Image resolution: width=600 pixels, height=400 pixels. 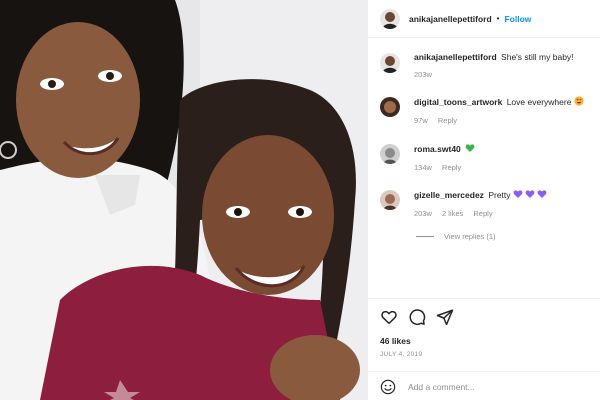 I want to click on comment-meta: 134w Reply, so click(x=444, y=167).